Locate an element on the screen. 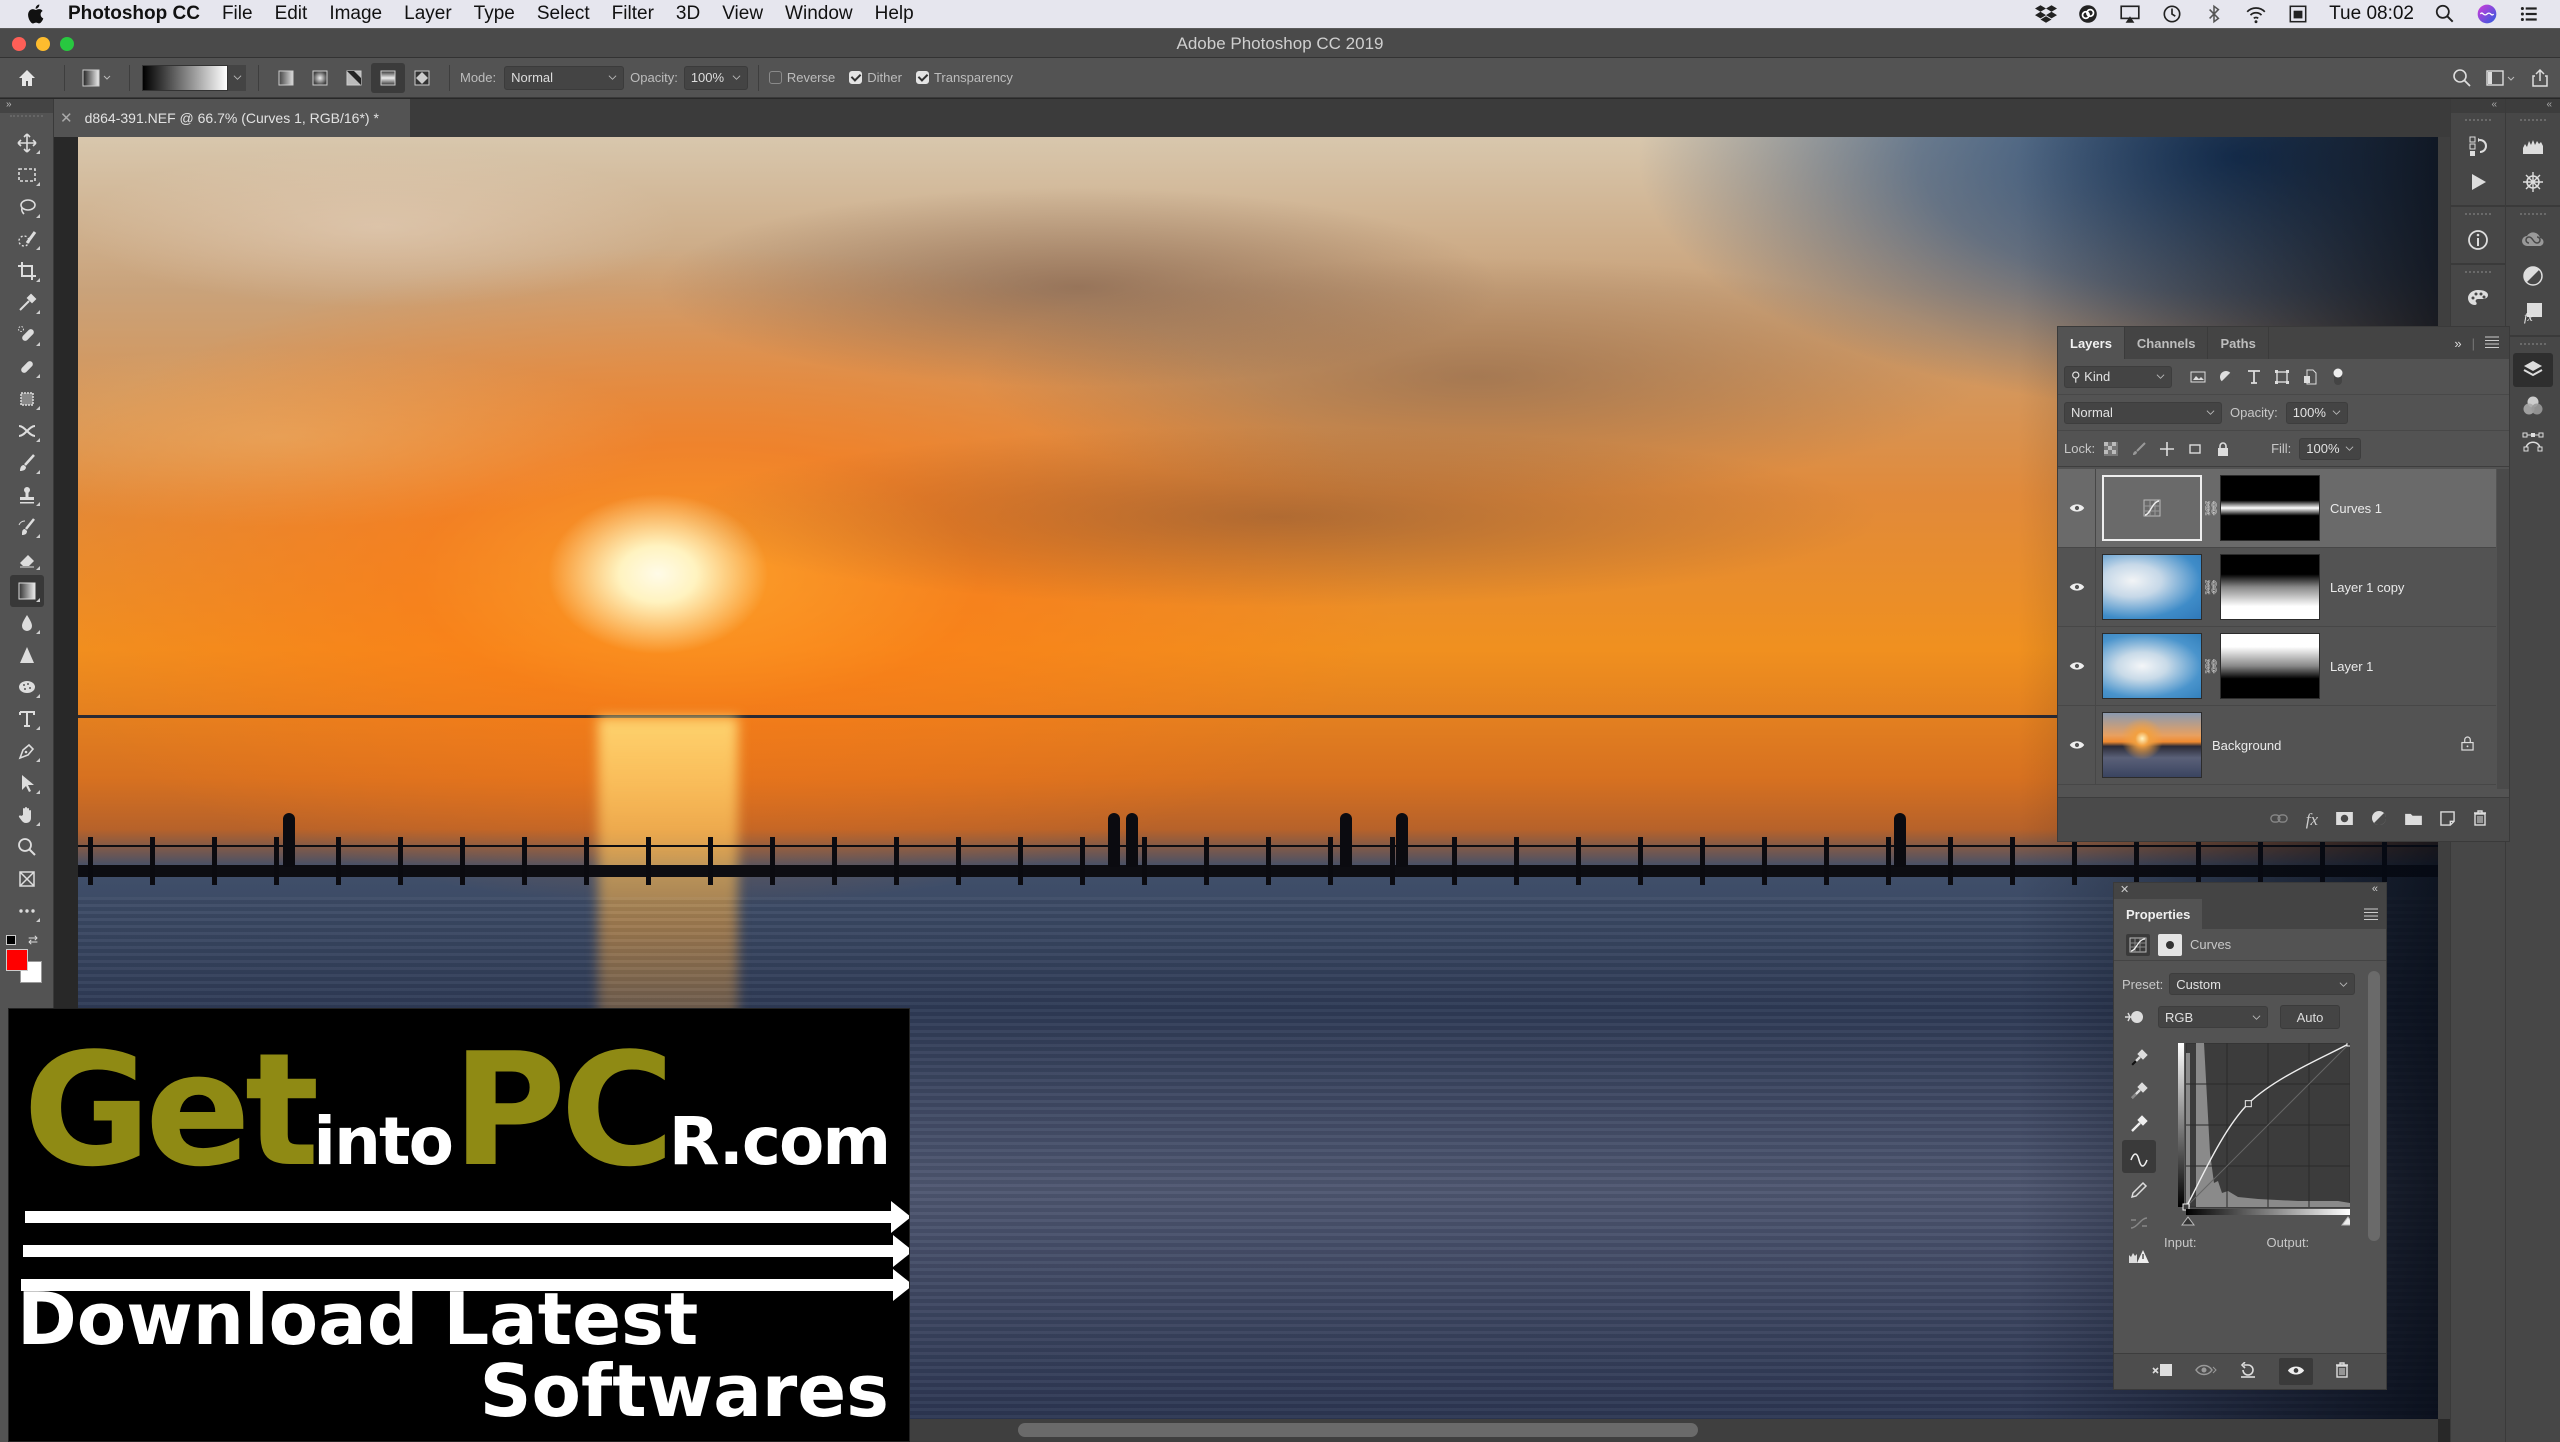  filter-adjustment-layers-icon is located at coordinates (2226, 377).